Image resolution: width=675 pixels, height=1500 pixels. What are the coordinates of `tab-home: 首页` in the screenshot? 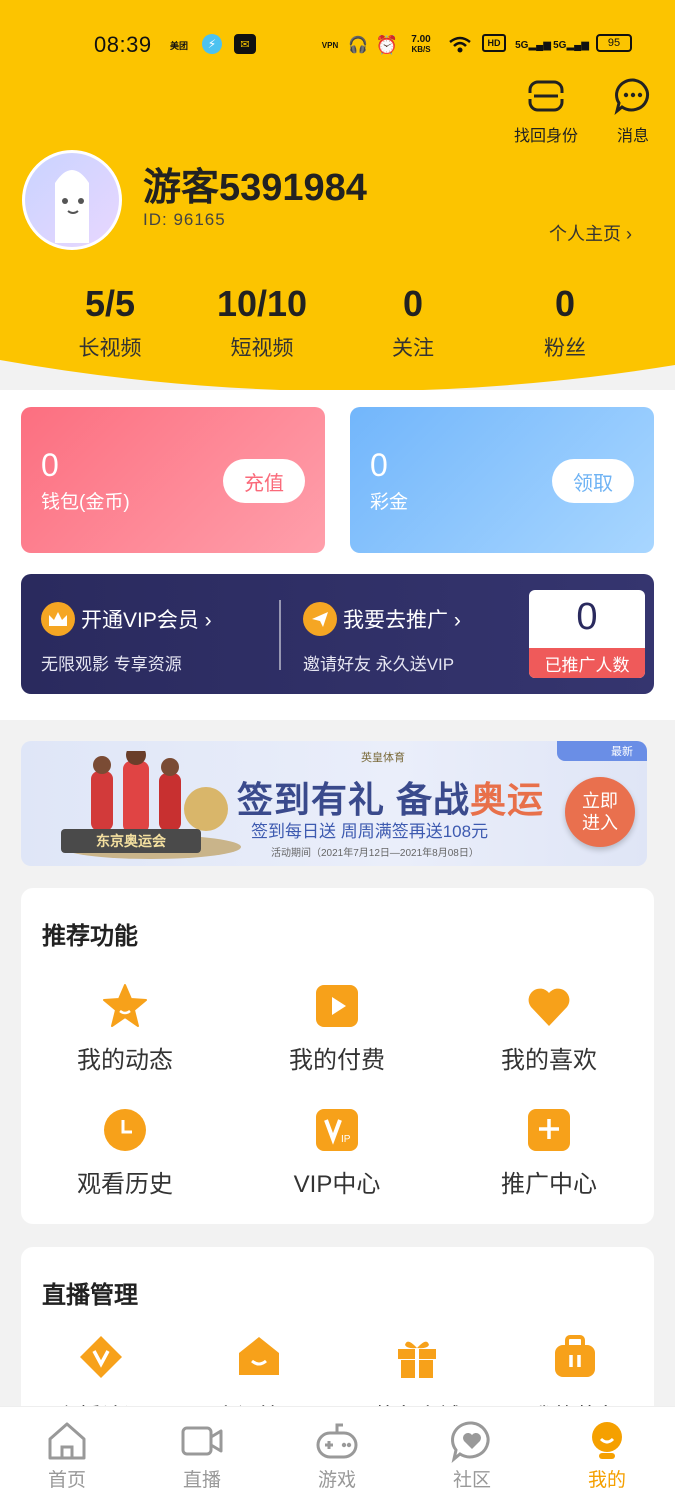 It's located at (67, 1455).